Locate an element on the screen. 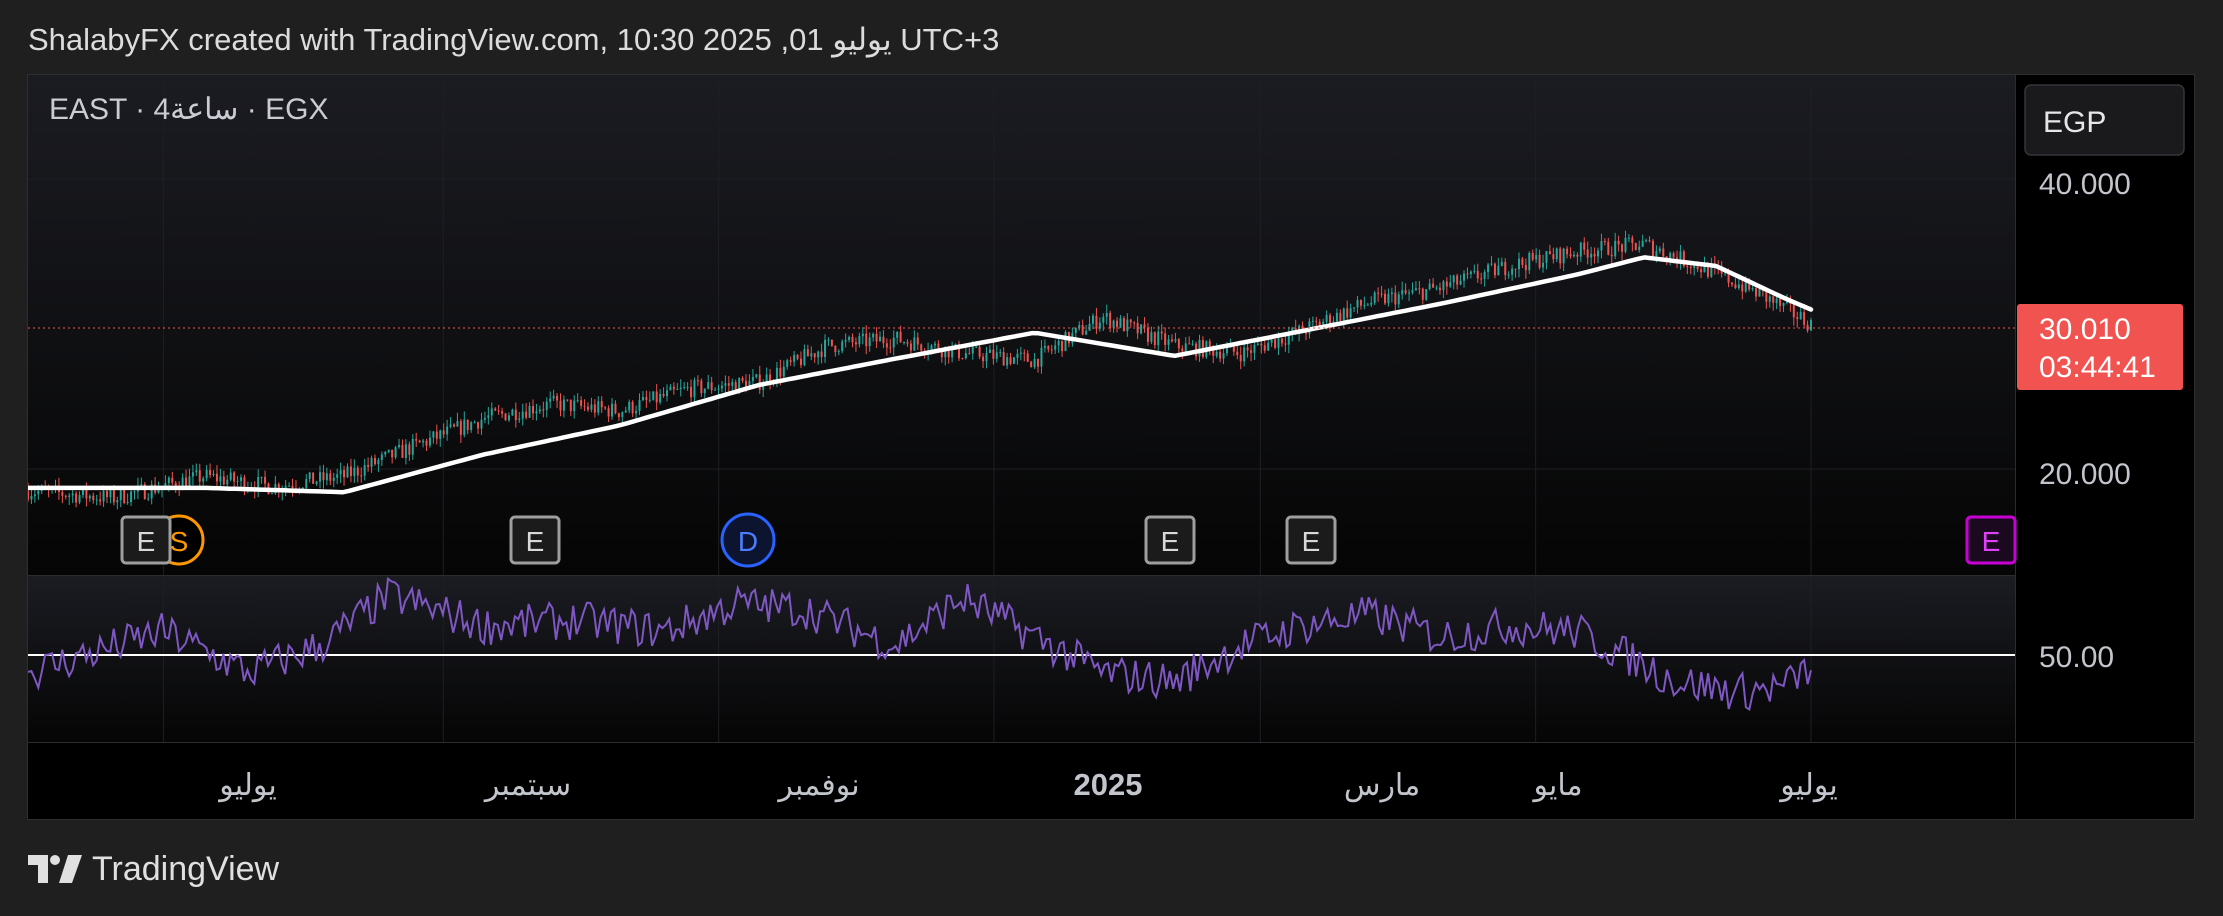 The height and width of the screenshot is (916, 2223). dividend-marker: D is located at coordinates (748, 540).